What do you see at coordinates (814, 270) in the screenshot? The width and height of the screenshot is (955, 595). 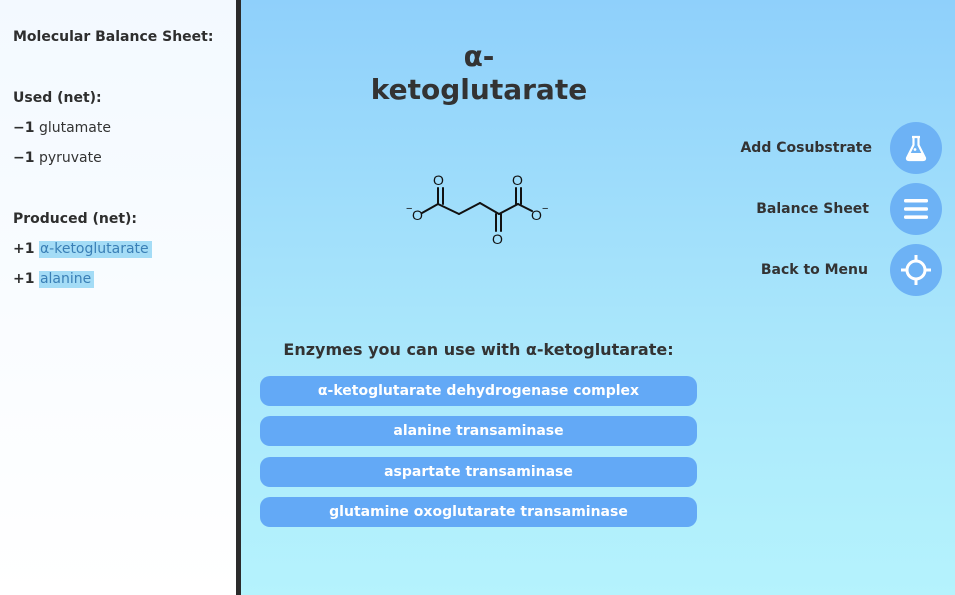 I see `back-to-menu-label: Back to Menu` at bounding box center [814, 270].